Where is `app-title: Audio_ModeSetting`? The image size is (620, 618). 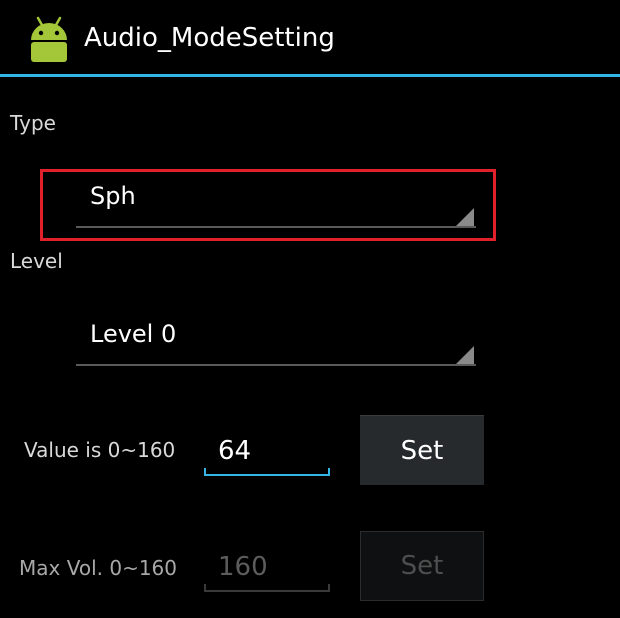
app-title: Audio_ModeSetting is located at coordinates (209, 38).